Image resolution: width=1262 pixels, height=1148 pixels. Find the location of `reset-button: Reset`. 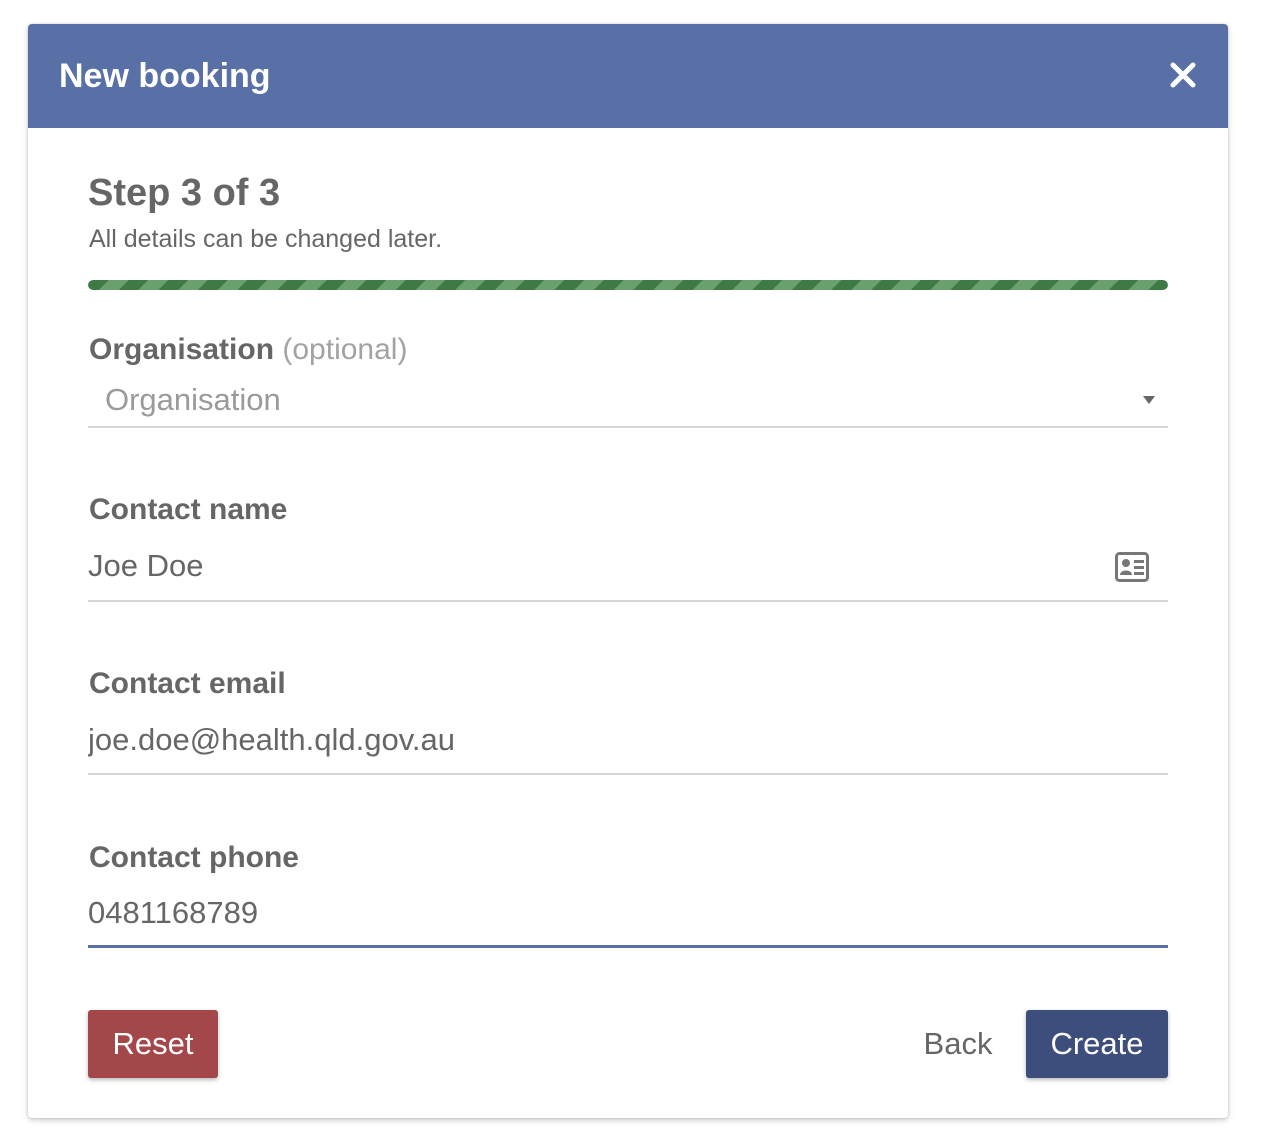

reset-button: Reset is located at coordinates (153, 1044).